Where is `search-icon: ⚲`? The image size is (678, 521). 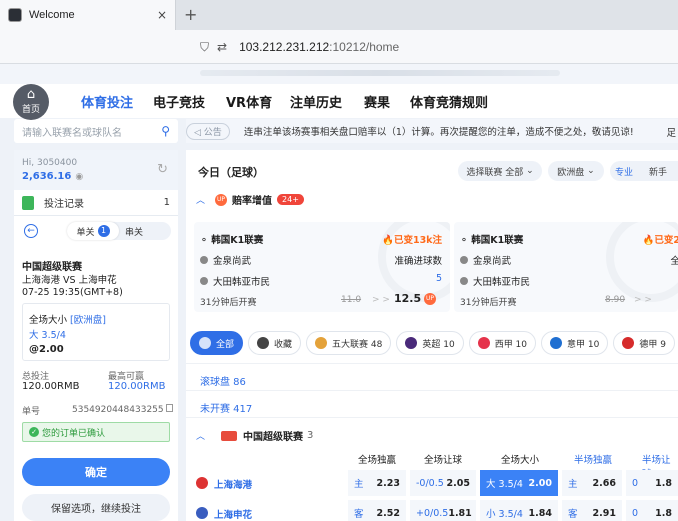
search-icon: ⚲ is located at coordinates (165, 131).